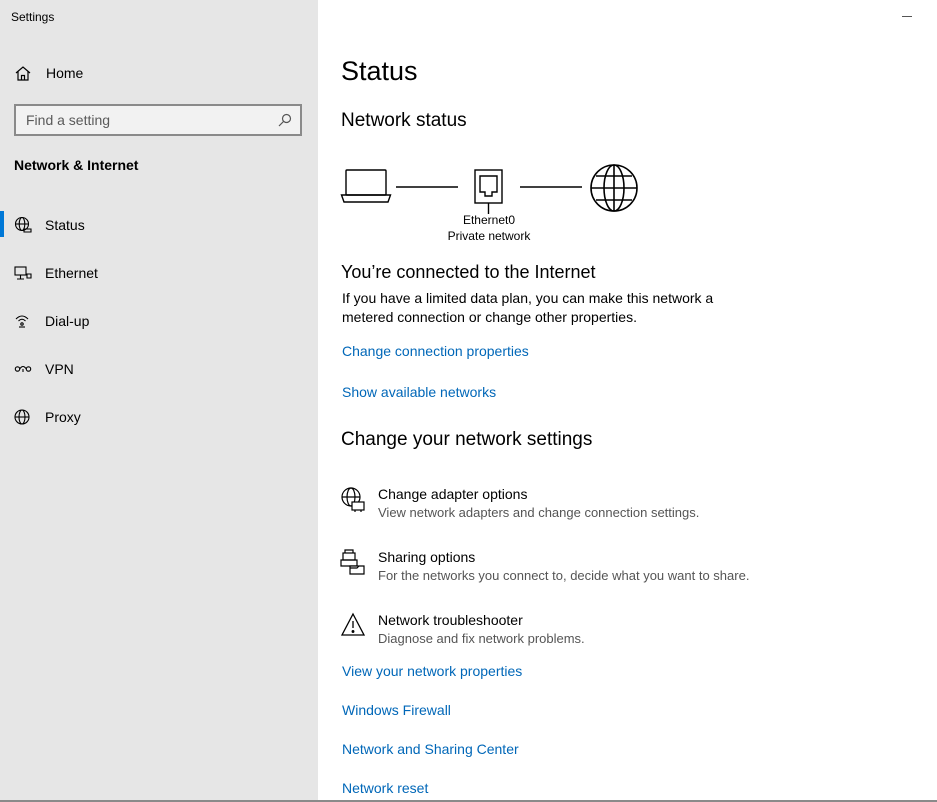 This screenshot has width=937, height=802. I want to click on warning-icon, so click(353, 624).